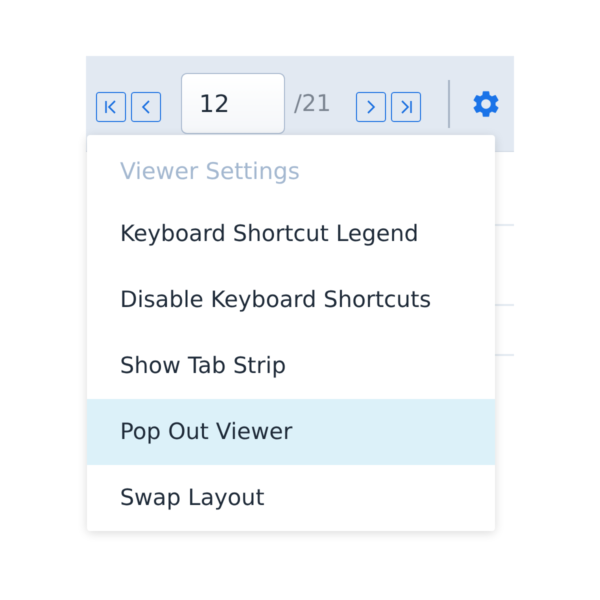  I want to click on menu-item: Show Tab Strip, so click(291, 366).